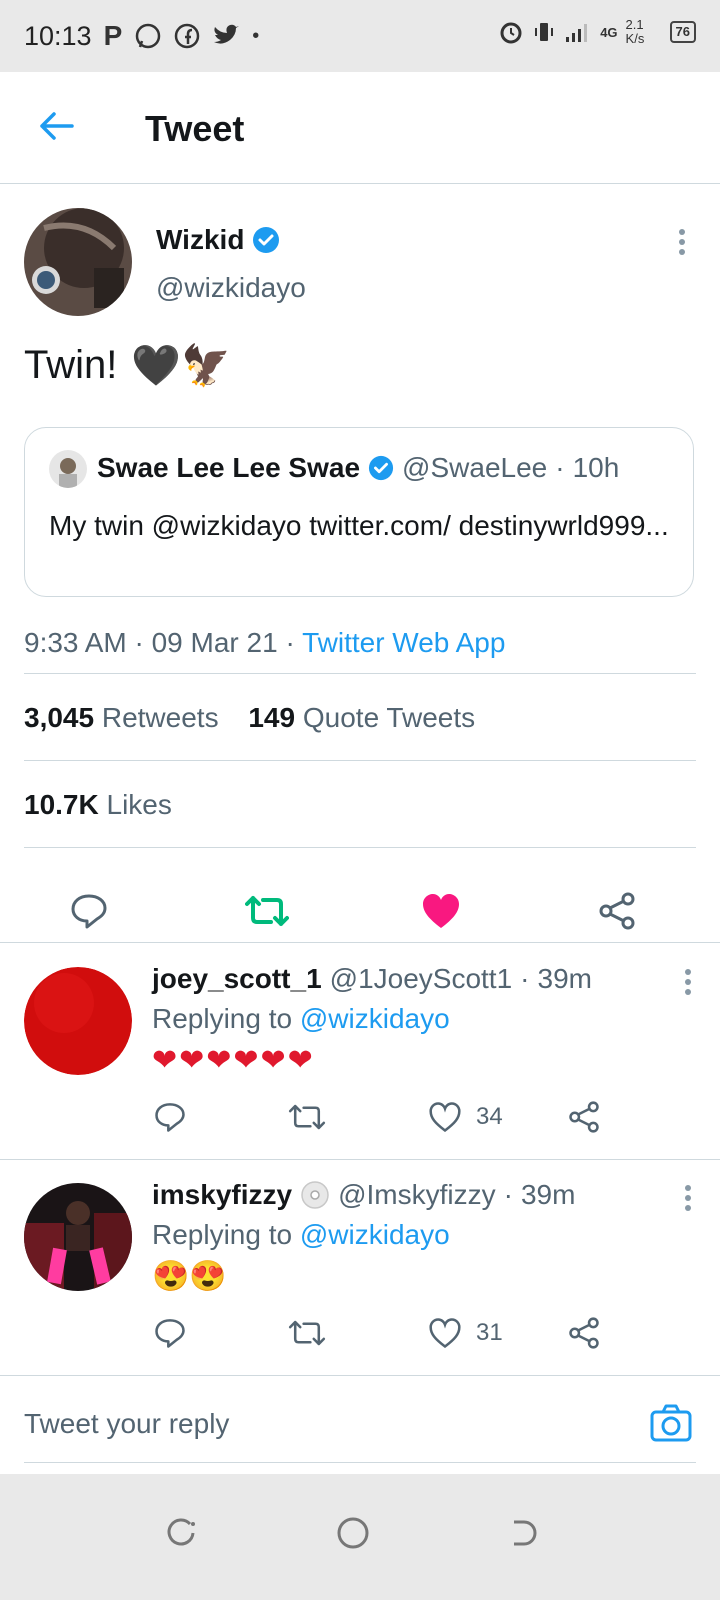 This screenshot has height=1600, width=720. I want to click on reply-composer: Tweet your reply, so click(360, 1425).